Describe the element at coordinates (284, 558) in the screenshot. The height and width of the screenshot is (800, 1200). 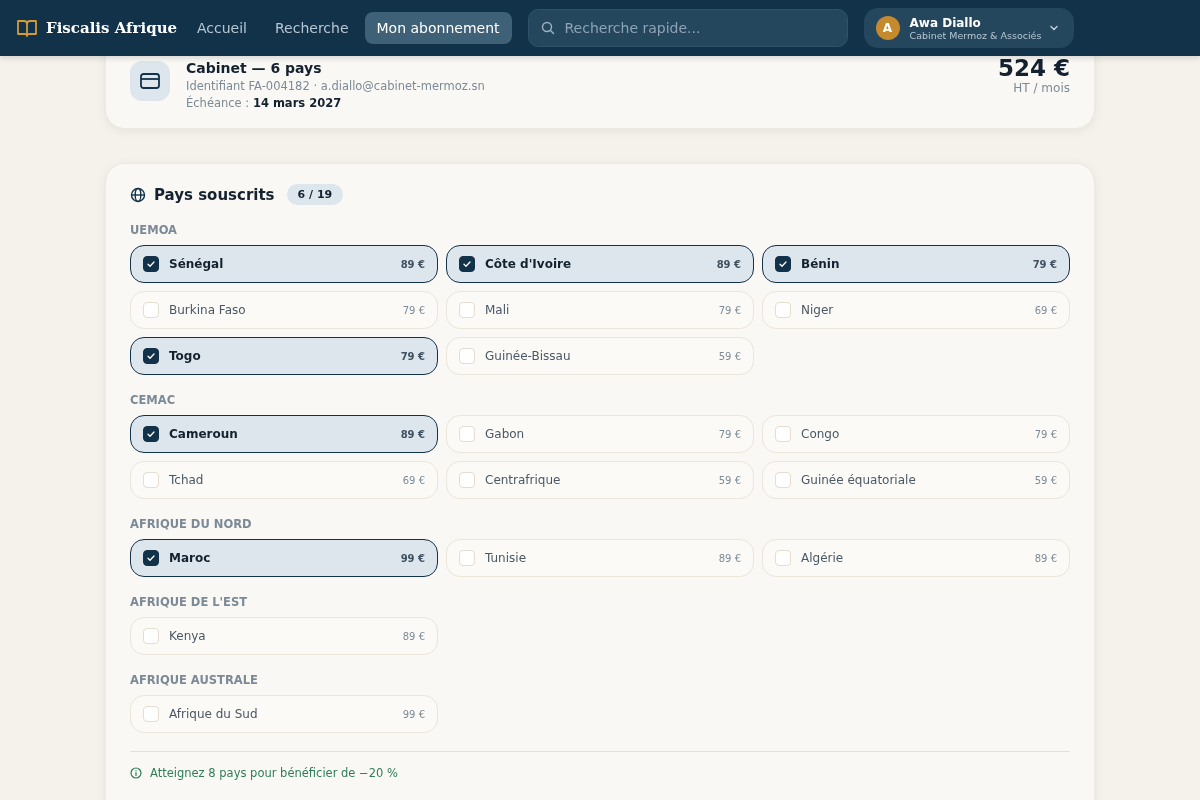
I see `country-option: Maroc 99 €` at that location.